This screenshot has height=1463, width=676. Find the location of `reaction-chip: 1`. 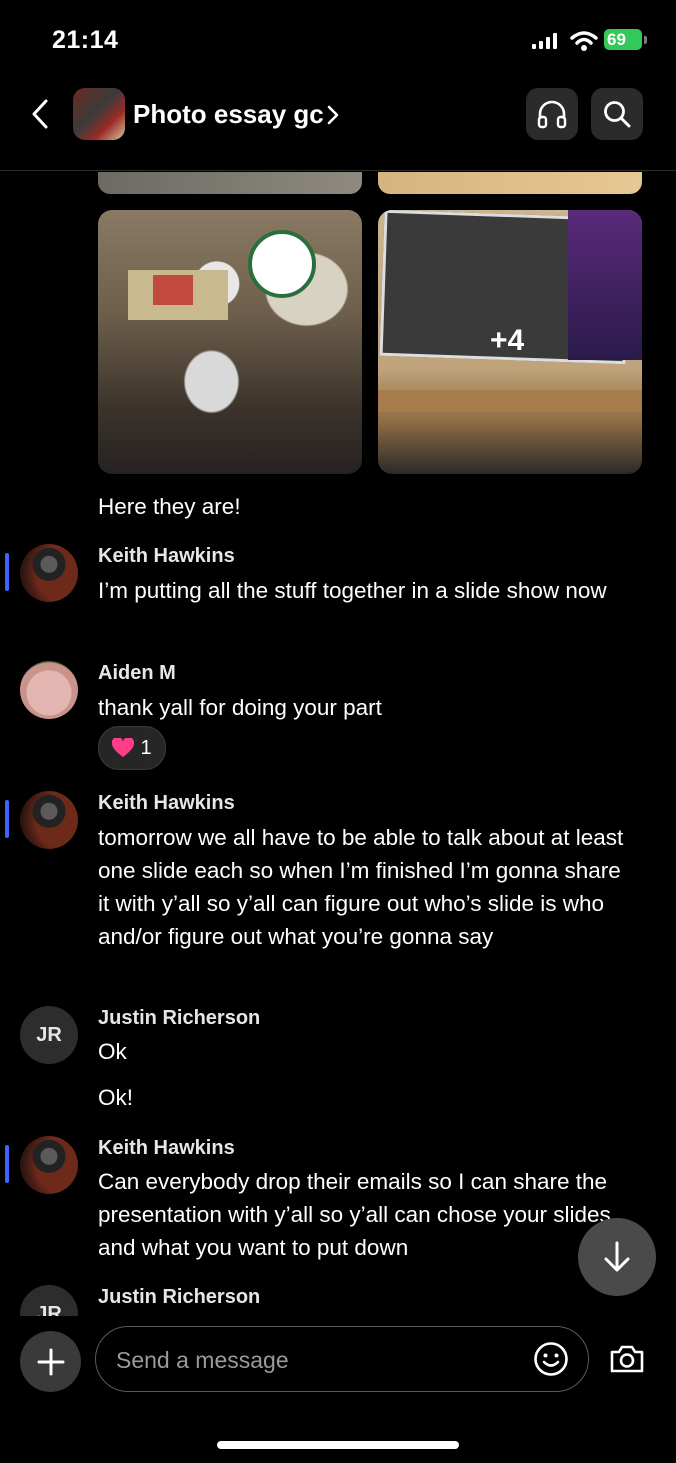

reaction-chip: 1 is located at coordinates (132, 748).